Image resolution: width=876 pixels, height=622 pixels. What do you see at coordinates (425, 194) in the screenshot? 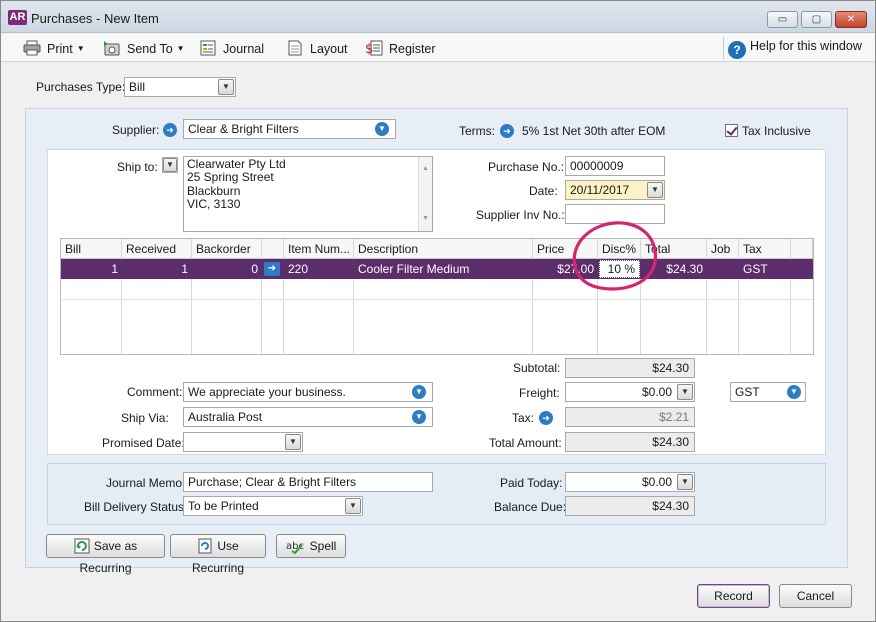
I see `address-scrollbar: ▲ ▼` at bounding box center [425, 194].